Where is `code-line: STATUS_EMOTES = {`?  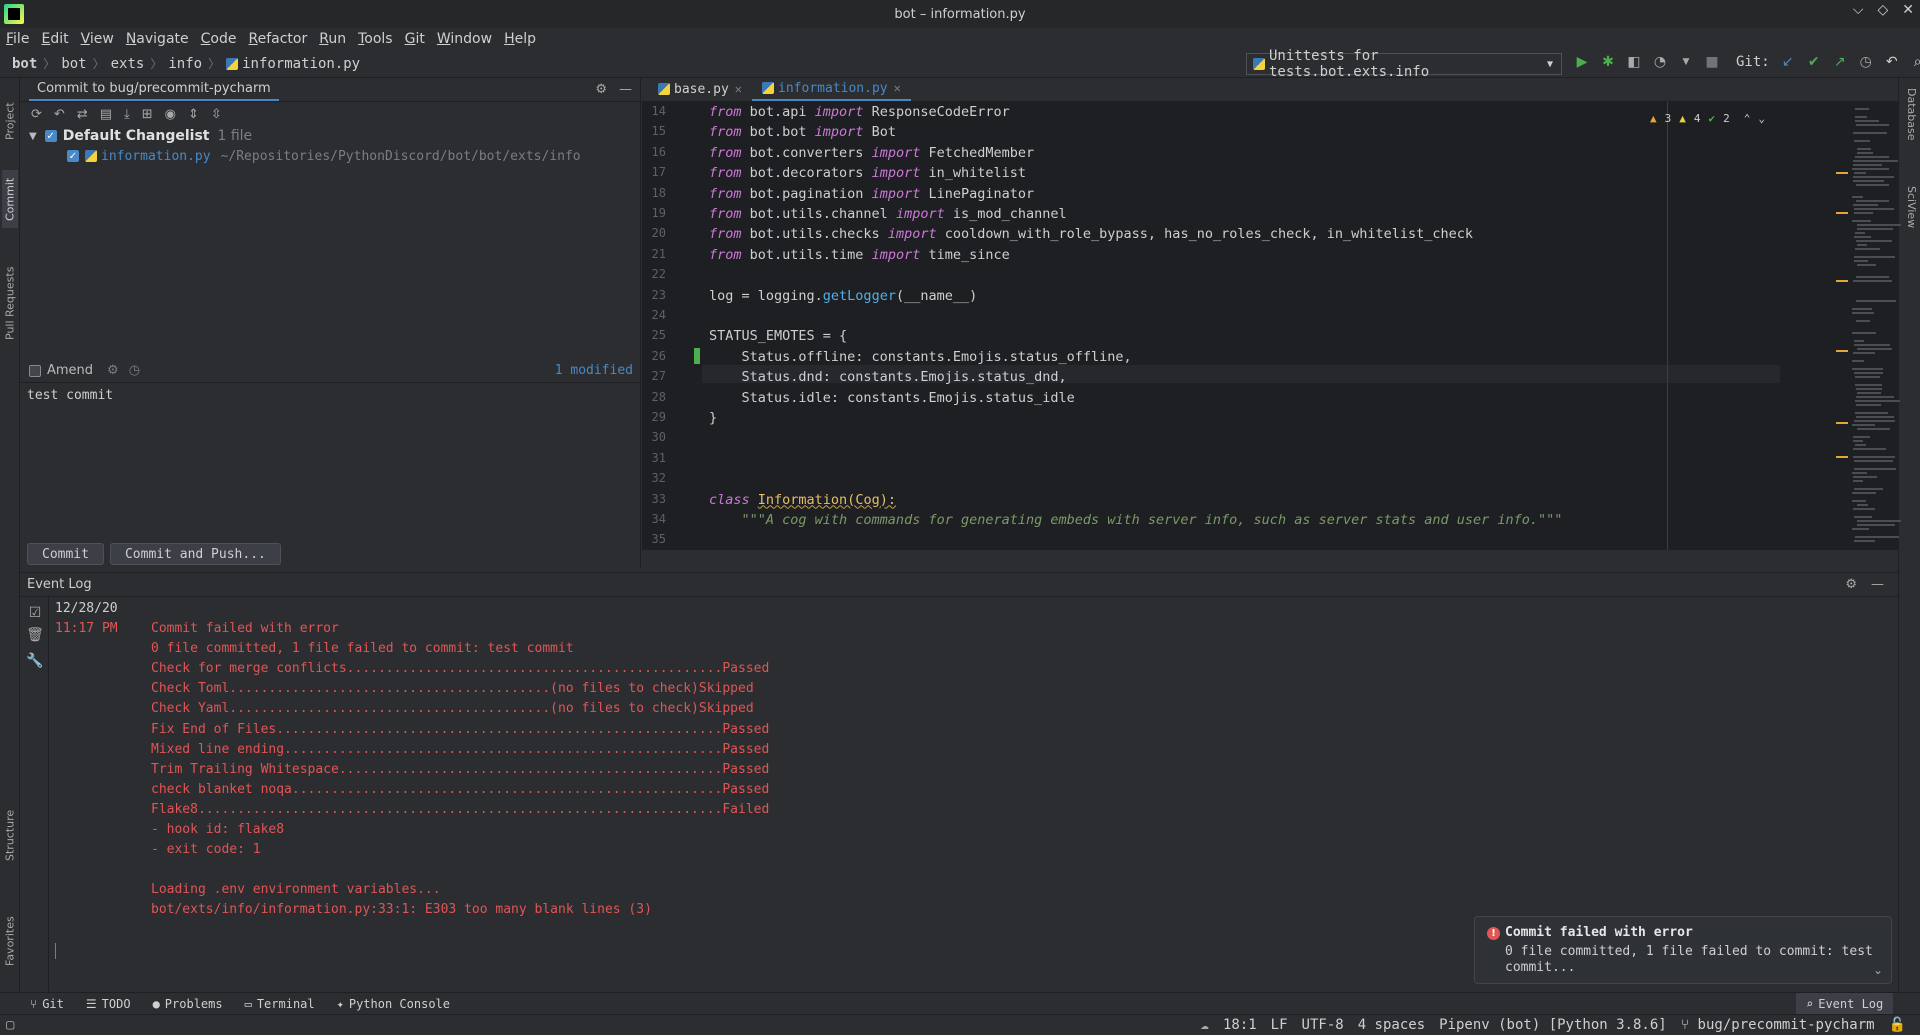 code-line: STATUS_EMOTES = { is located at coordinates (778, 336).